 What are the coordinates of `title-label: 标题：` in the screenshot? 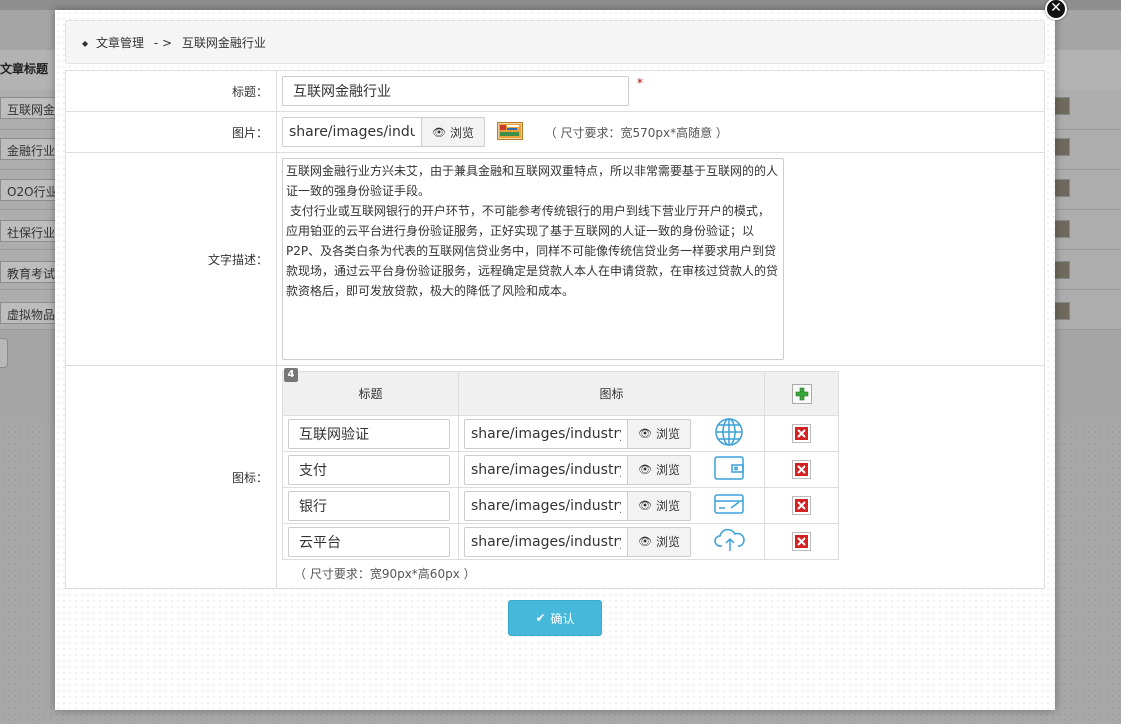 It's located at (171, 91).